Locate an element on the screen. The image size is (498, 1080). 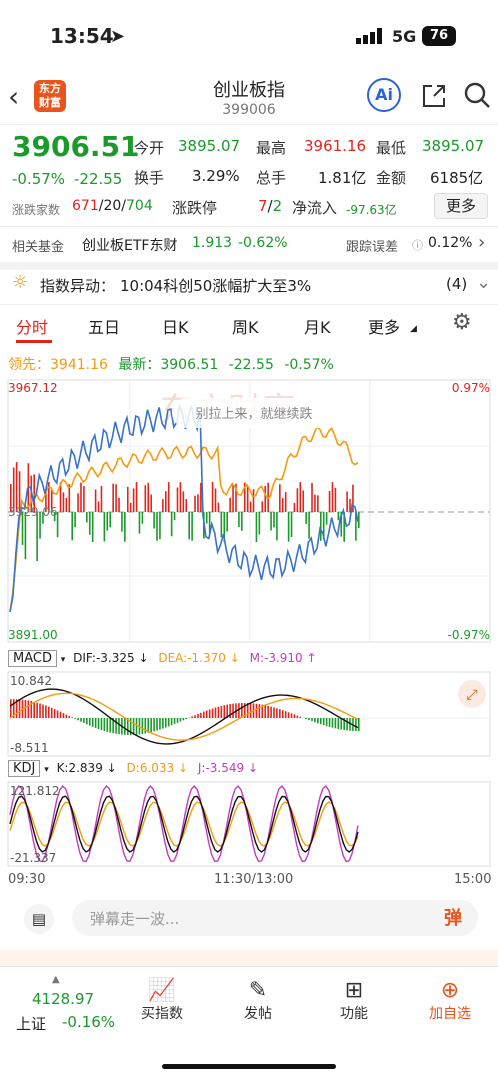
track-label: 跟踪误差 is located at coordinates (372, 247).